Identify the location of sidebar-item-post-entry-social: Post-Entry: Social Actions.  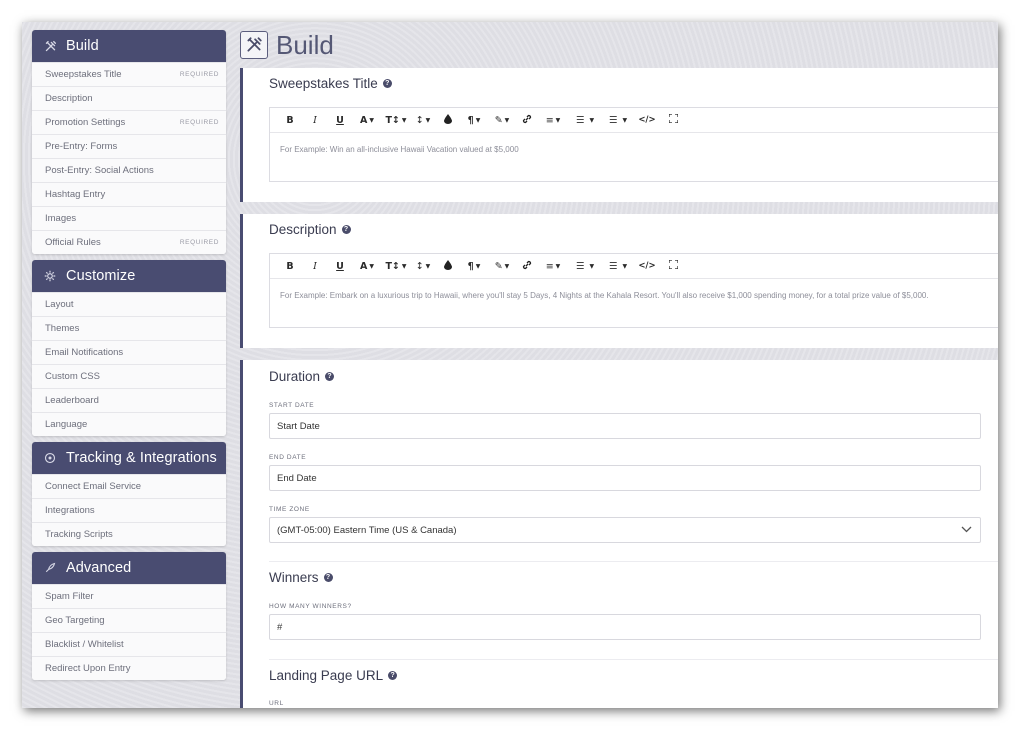
(129, 170).